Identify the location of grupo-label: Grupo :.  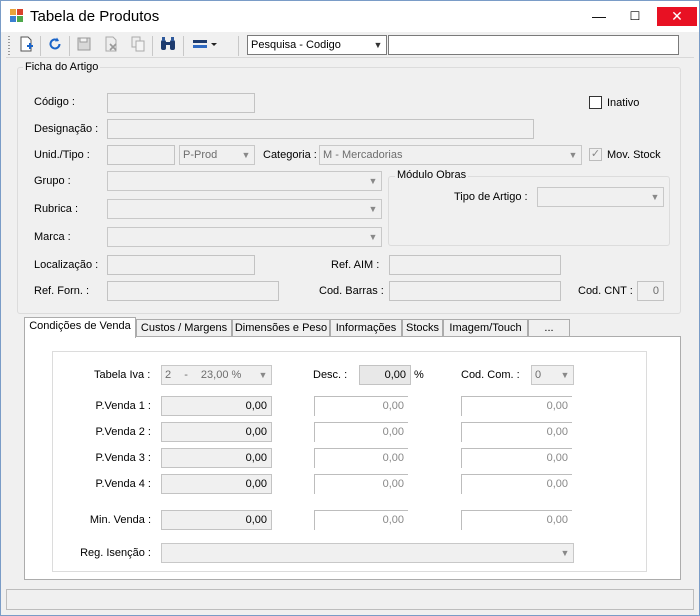
(52, 181).